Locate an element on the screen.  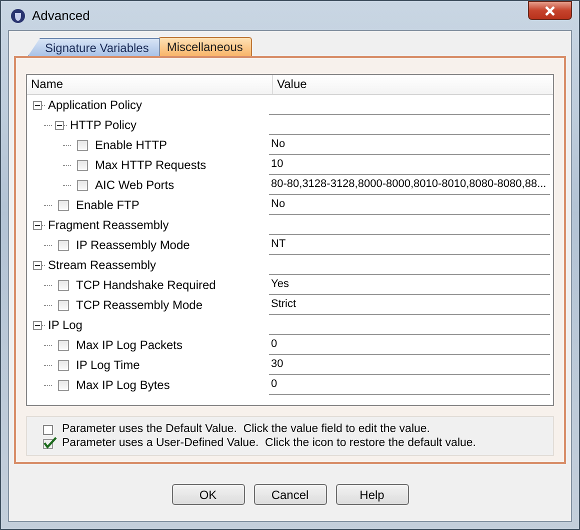
window-title: Advanced is located at coordinates (61, 15).